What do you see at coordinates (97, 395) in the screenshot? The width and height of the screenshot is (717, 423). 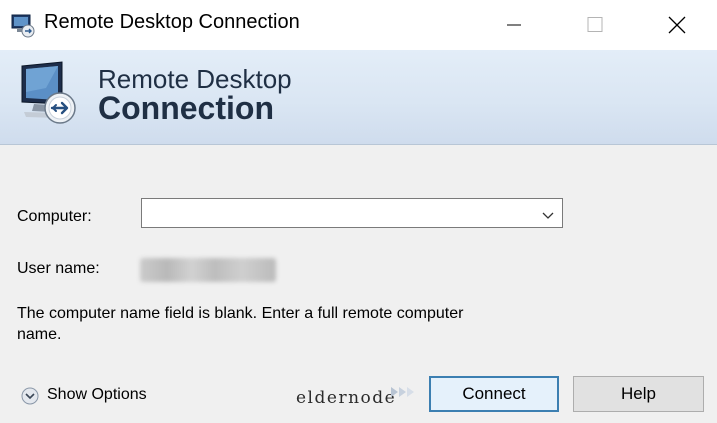 I see `show-options-label: Show Options` at bounding box center [97, 395].